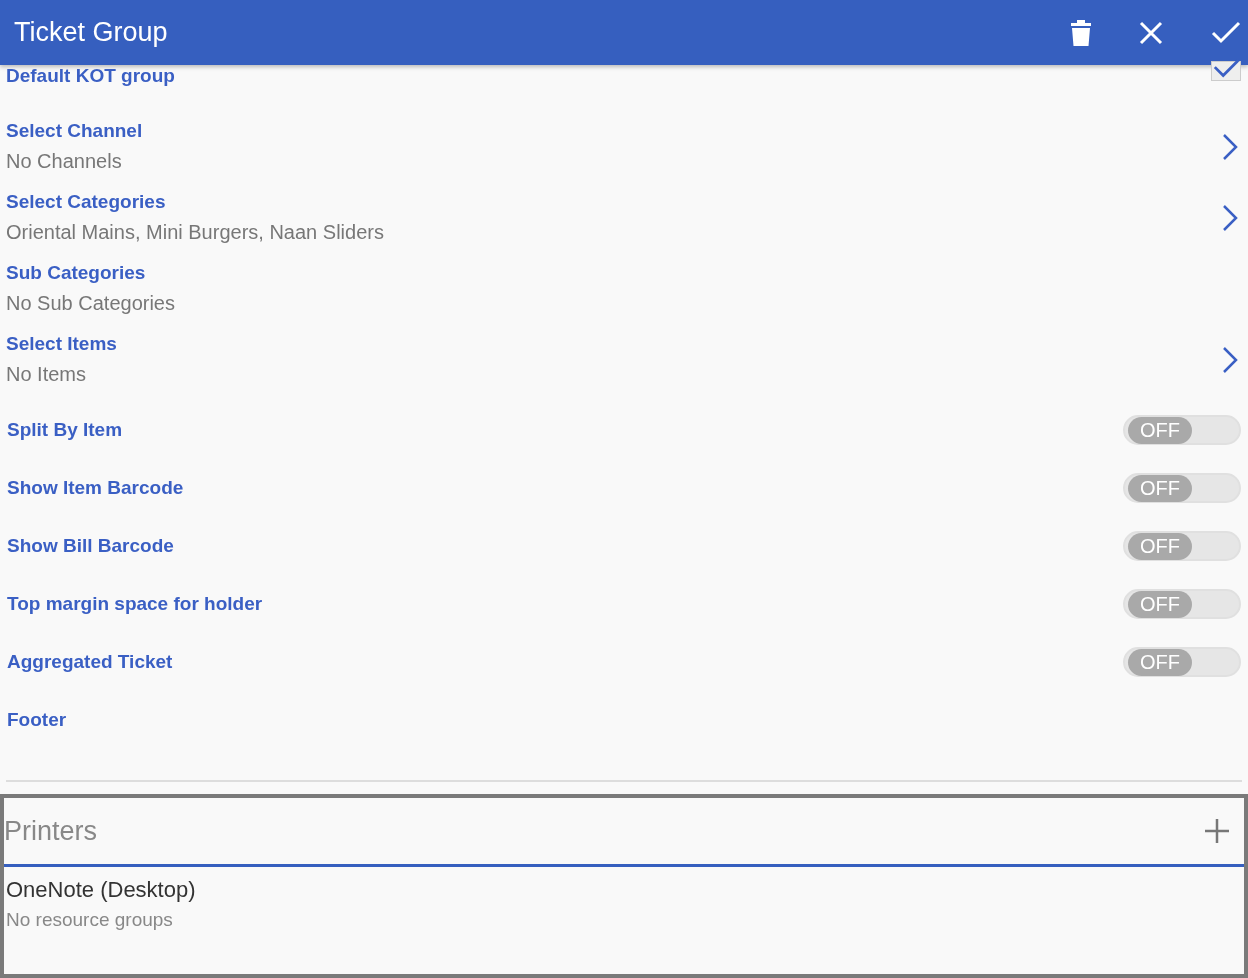 Image resolution: width=1248 pixels, height=978 pixels. Describe the element at coordinates (195, 232) in the screenshot. I see `setting-value: Oriental Mains, Mini Burgers, Naan Sliders` at that location.